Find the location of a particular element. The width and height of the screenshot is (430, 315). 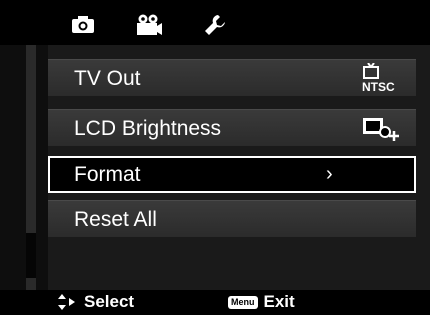

menu-left-strip is located at coordinates (24, 167).